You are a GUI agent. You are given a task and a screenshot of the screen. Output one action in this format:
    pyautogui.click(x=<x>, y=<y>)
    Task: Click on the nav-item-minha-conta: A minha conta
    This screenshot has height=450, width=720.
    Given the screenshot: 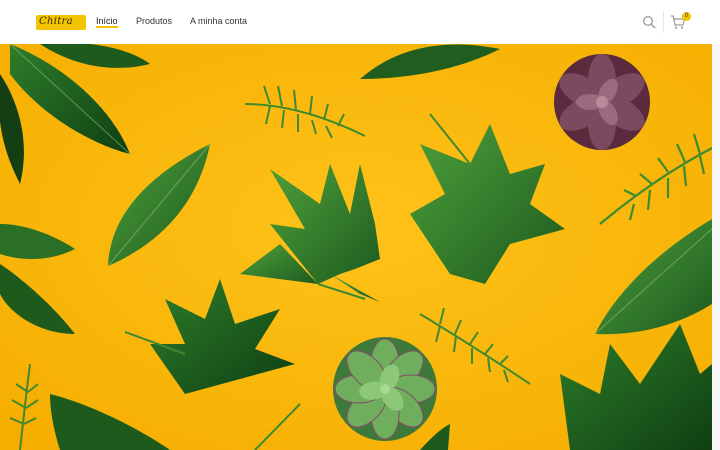 What is the action you would take?
    pyautogui.click(x=218, y=21)
    